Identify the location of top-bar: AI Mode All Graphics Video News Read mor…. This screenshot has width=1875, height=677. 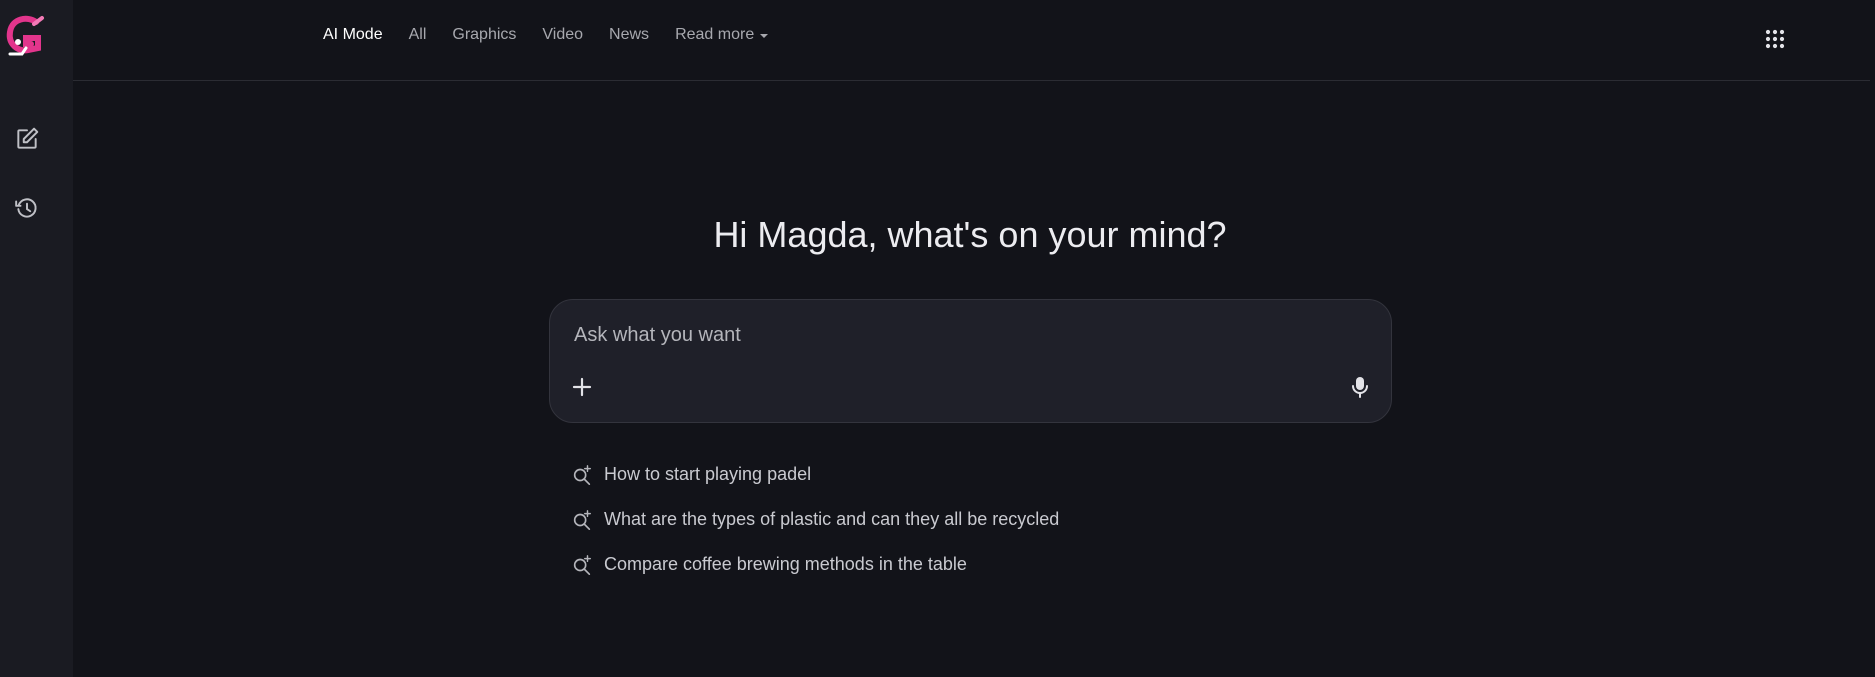
(971, 40).